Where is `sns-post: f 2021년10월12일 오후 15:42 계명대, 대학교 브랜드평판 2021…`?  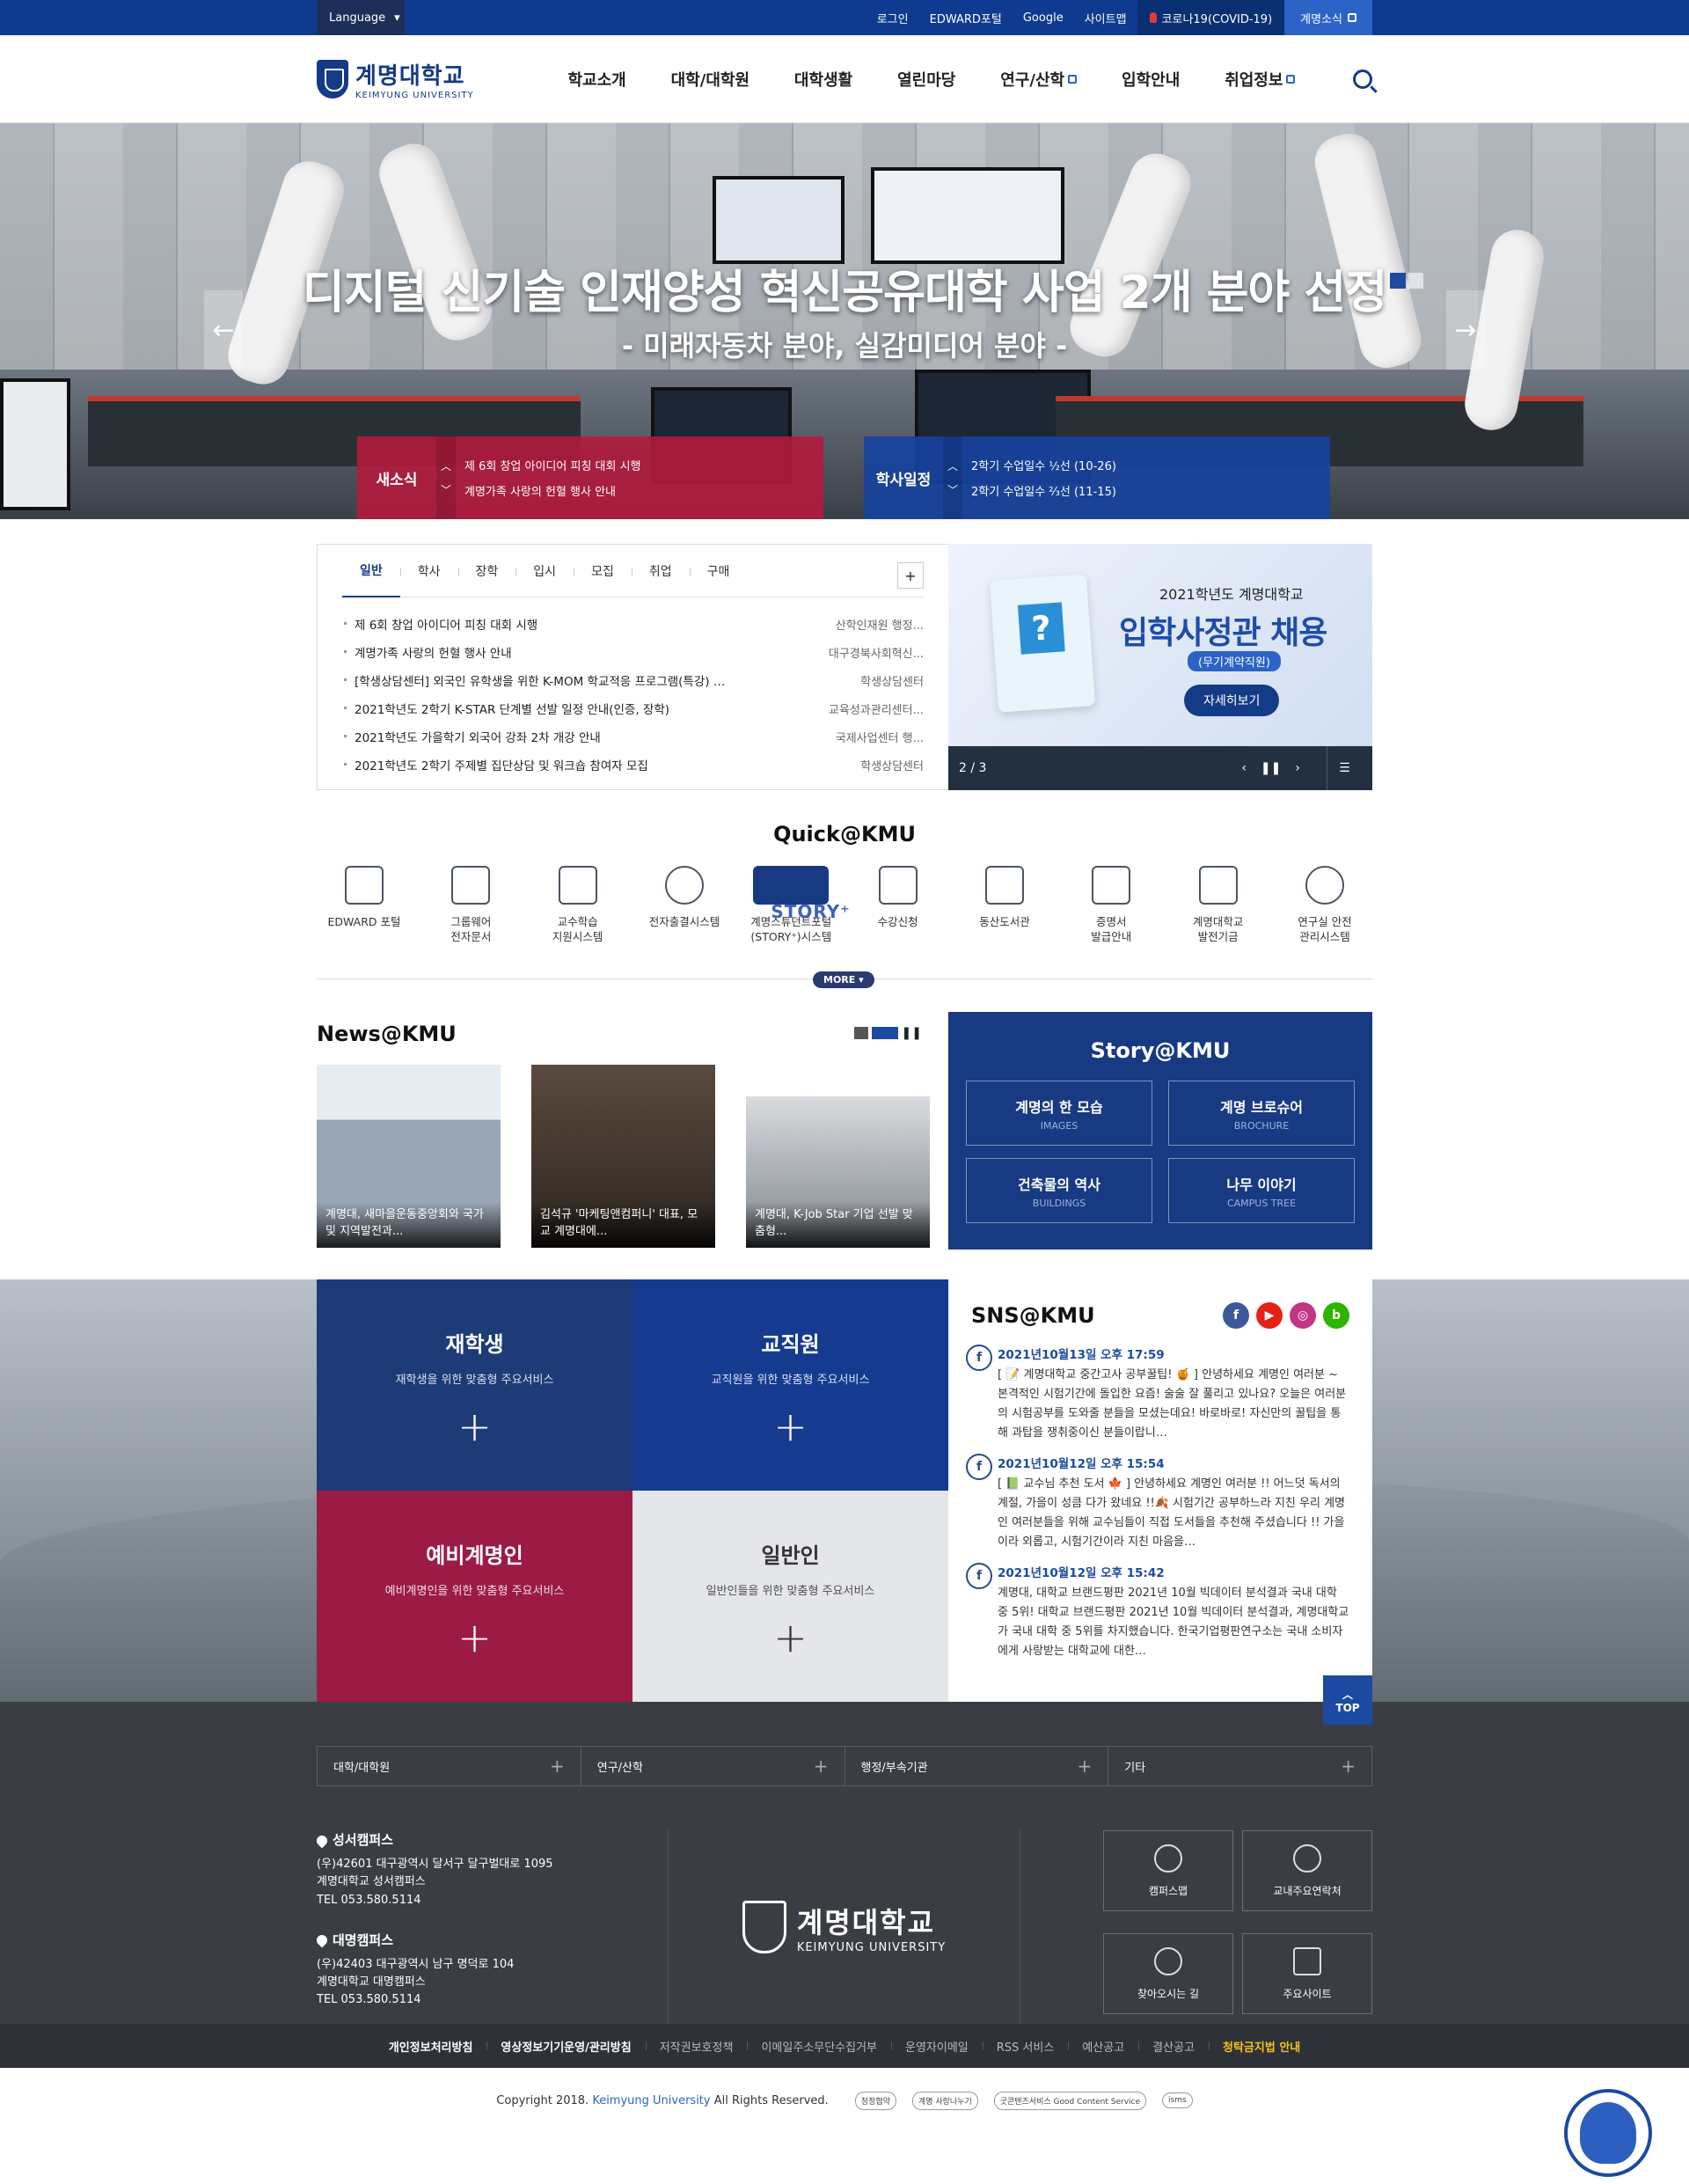
sns-post: f 2021년10월12일 오후 15:42 계명대, 대학교 브랜드평판 2021… is located at coordinates (1157, 1612).